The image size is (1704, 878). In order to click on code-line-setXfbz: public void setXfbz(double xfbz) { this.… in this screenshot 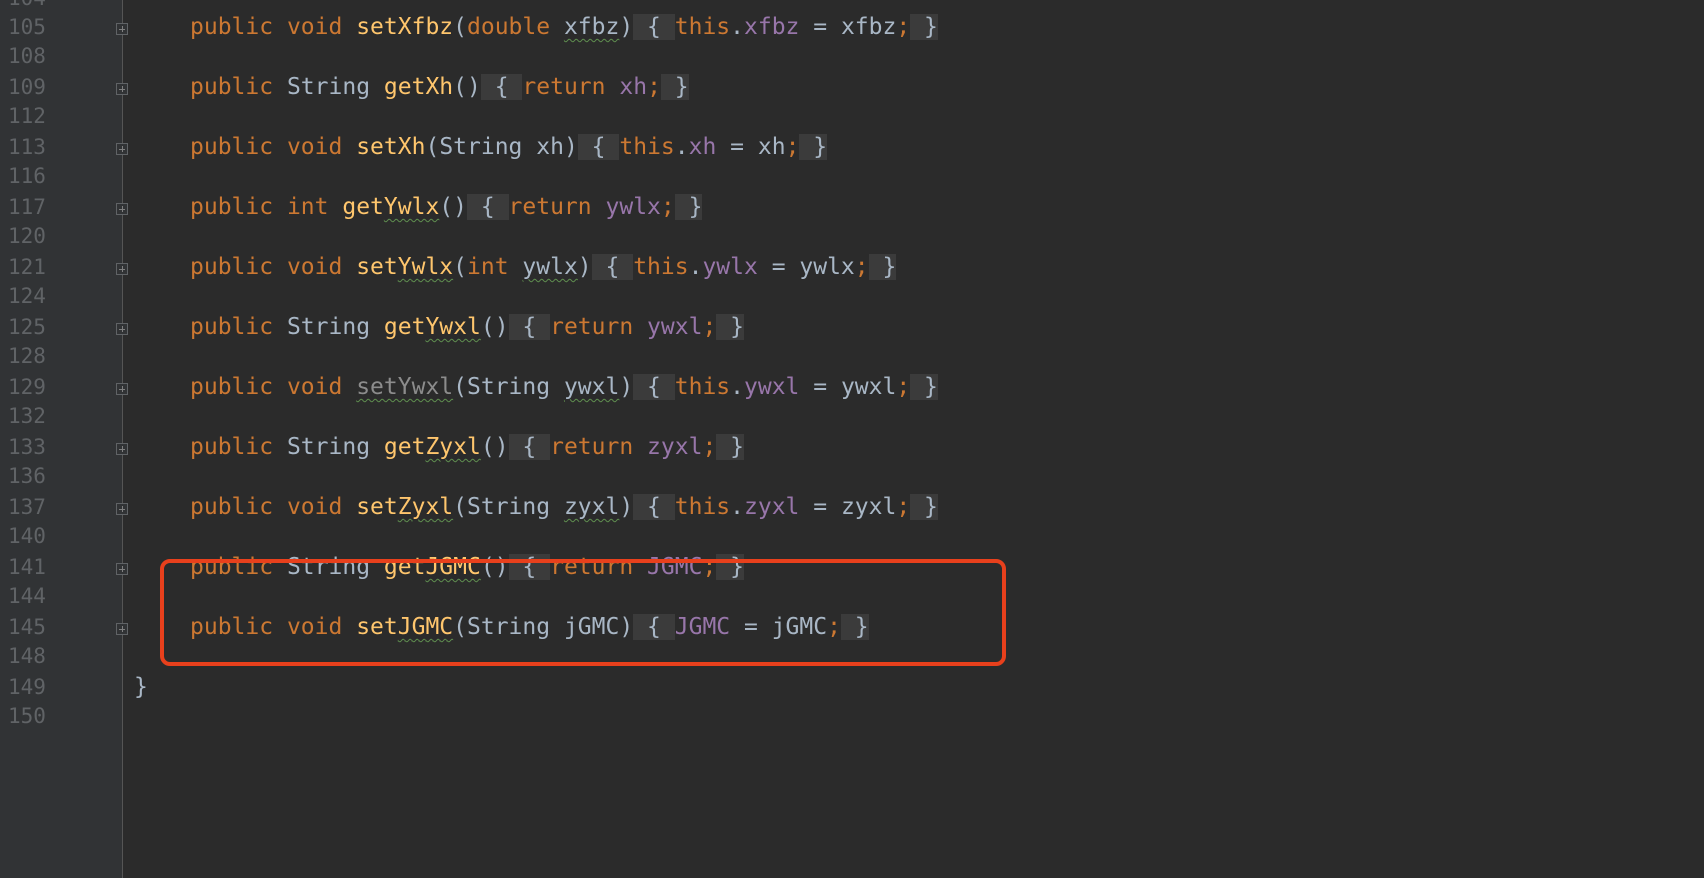, I will do `click(564, 27)`.